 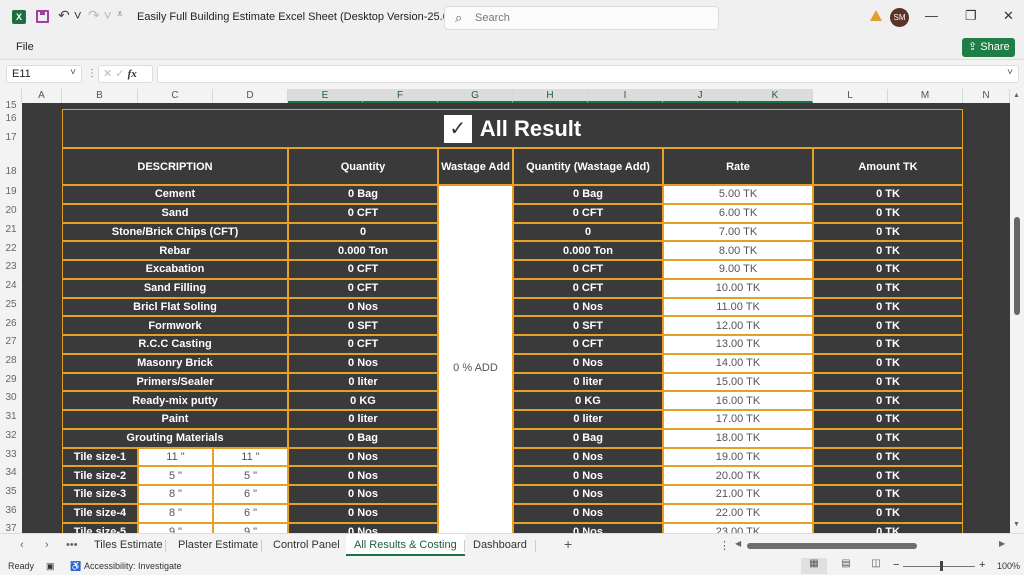 What do you see at coordinates (738, 307) in the screenshot?
I see `item-rate-input: 11.00 TK` at bounding box center [738, 307].